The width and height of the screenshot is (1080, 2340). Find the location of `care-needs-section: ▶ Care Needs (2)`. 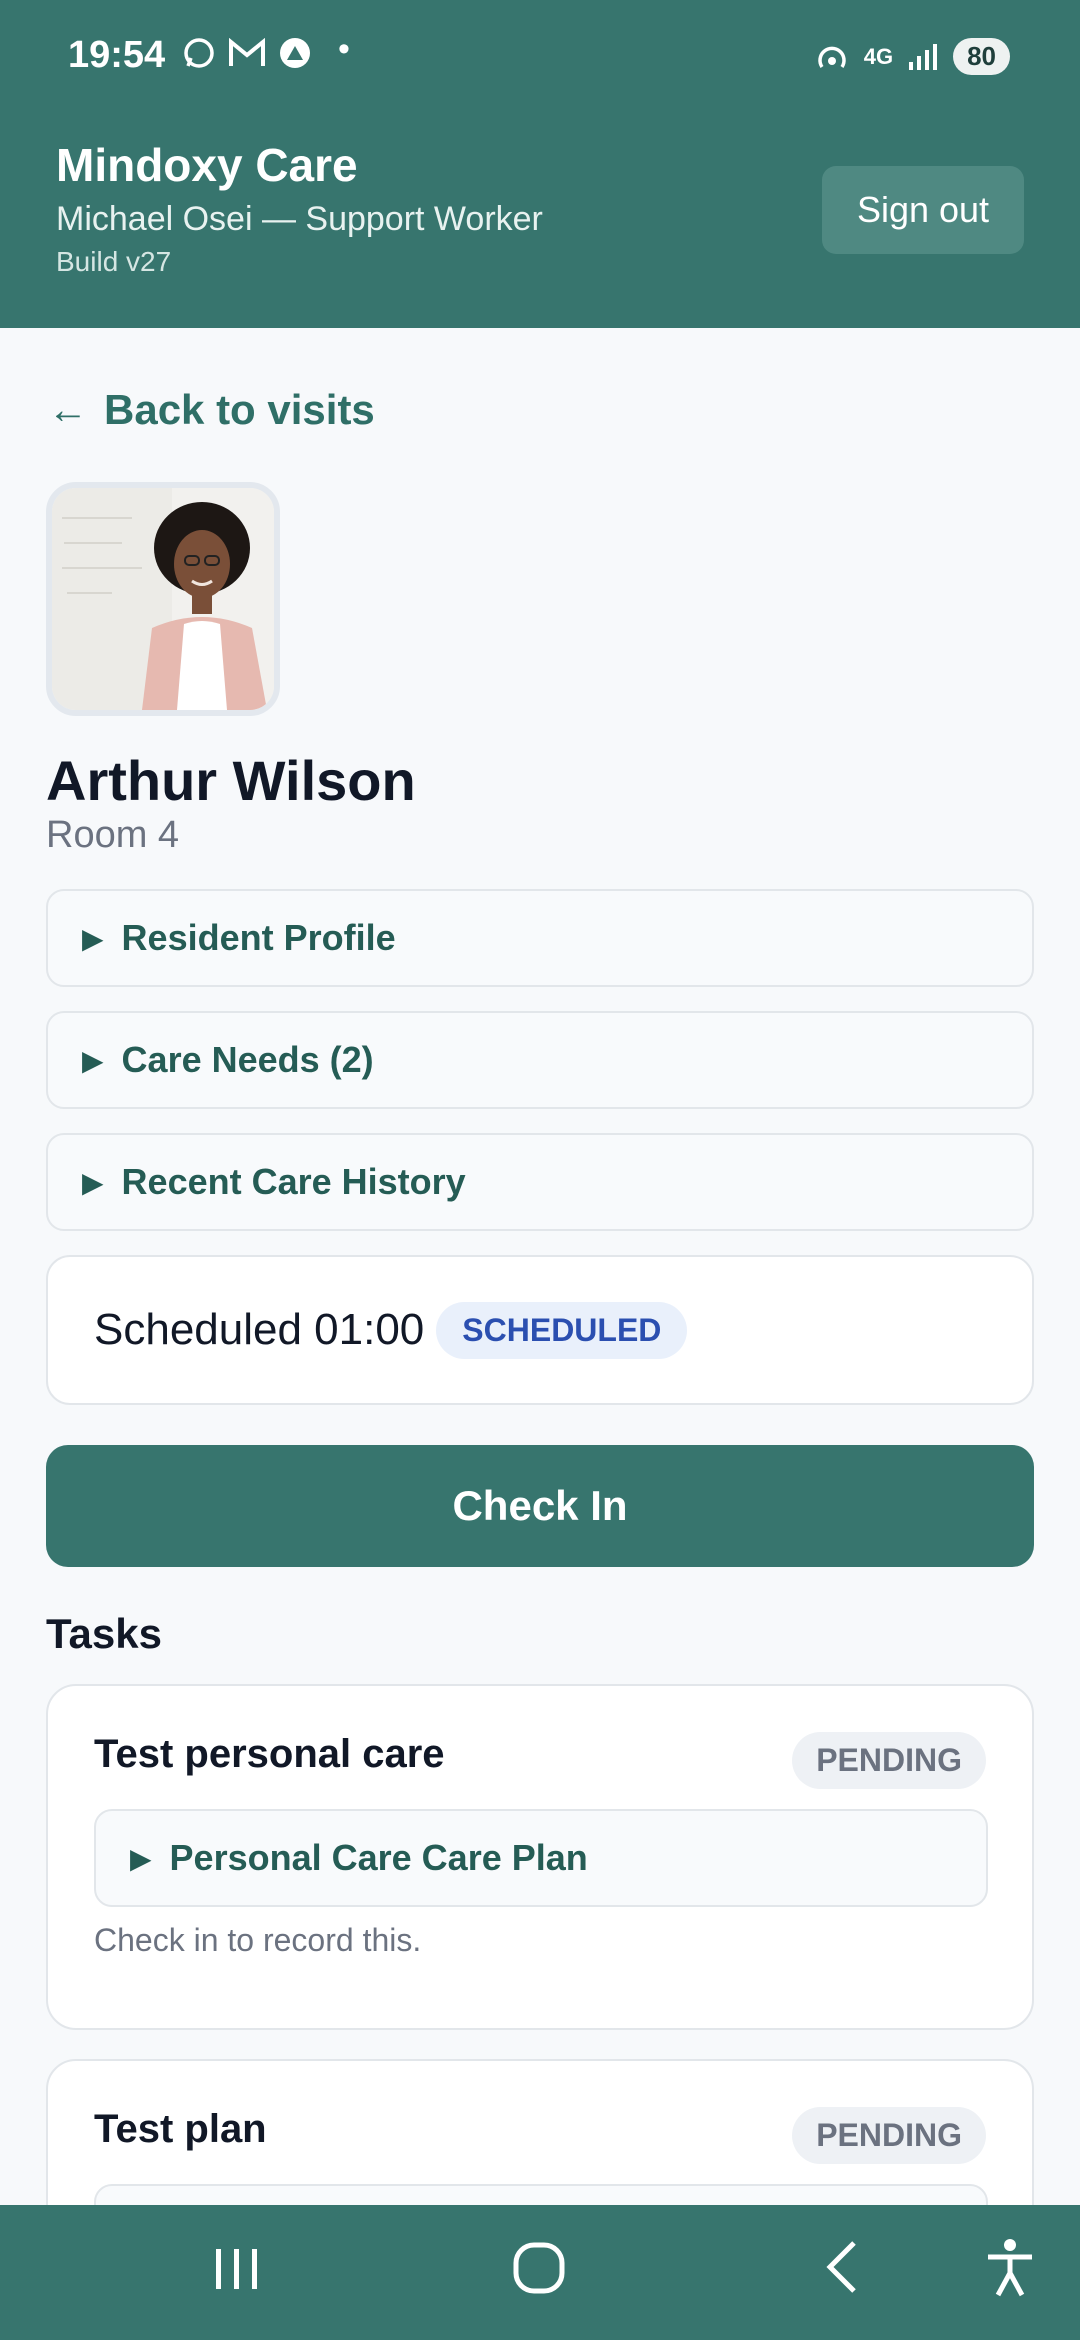

care-needs-section: ▶ Care Needs (2) is located at coordinates (540, 1060).